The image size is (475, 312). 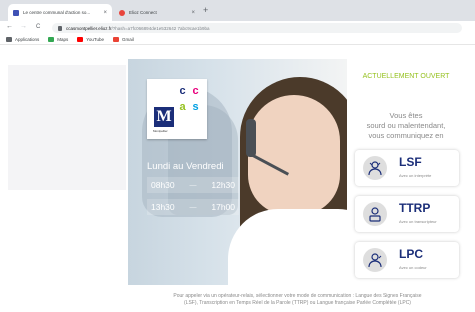 I want to click on forward-button: →, so click(x=23, y=26).